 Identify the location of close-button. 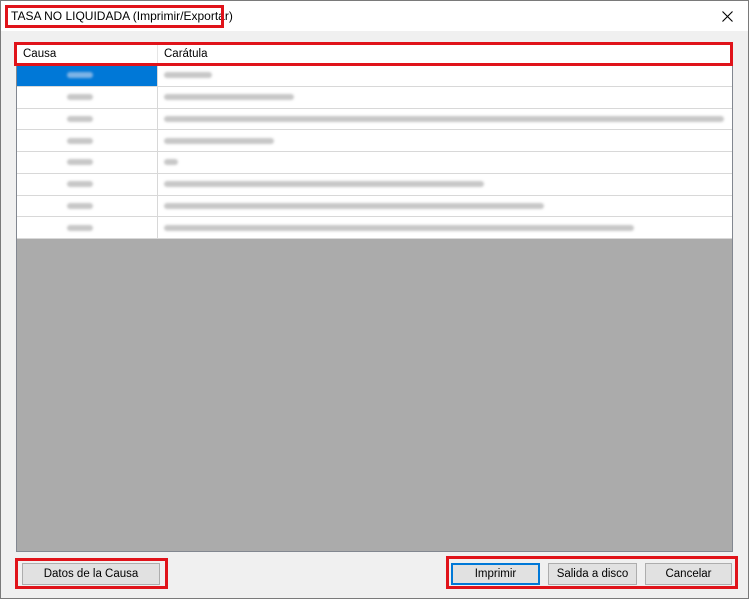
(727, 16).